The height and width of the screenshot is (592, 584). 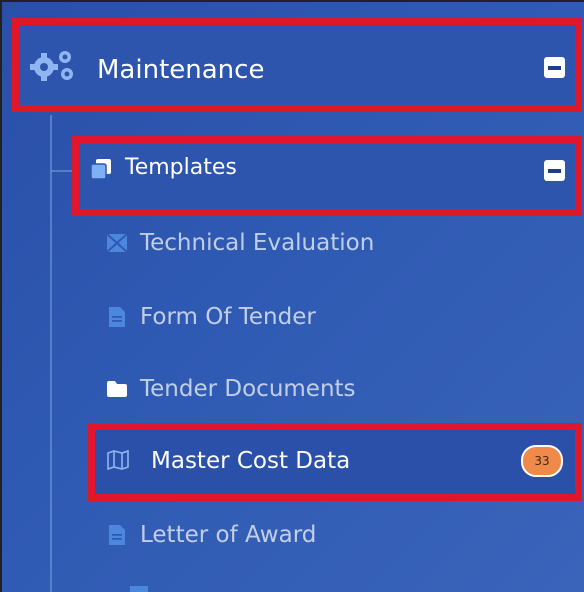 What do you see at coordinates (251, 461) in the screenshot?
I see `menu-label-master-cost-data: Master Cost Data` at bounding box center [251, 461].